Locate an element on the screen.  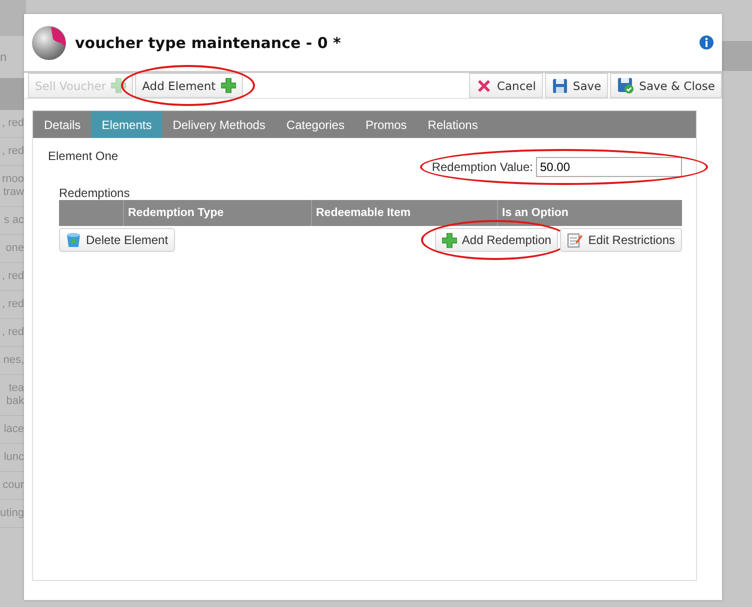
column-header: Redemption Type is located at coordinates (217, 213).